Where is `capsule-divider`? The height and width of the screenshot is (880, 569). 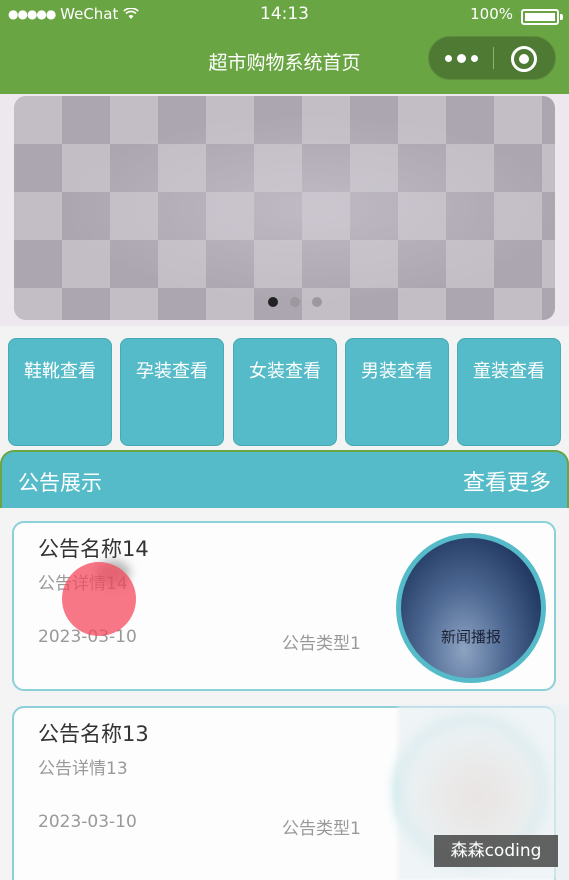 capsule-divider is located at coordinates (493, 58).